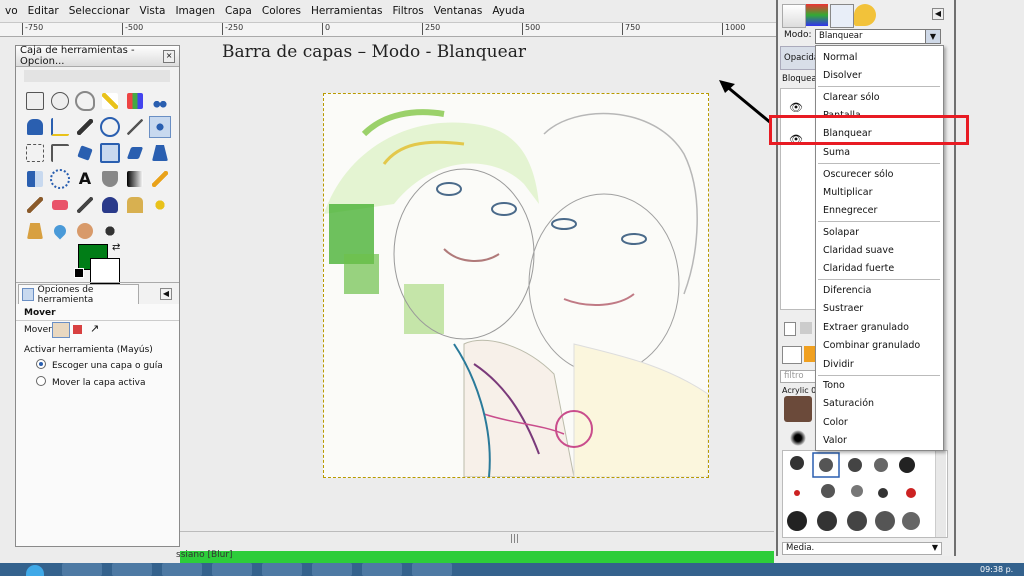  I want to click on mode-option-claridad-suave: Claridad suave, so click(858, 250).